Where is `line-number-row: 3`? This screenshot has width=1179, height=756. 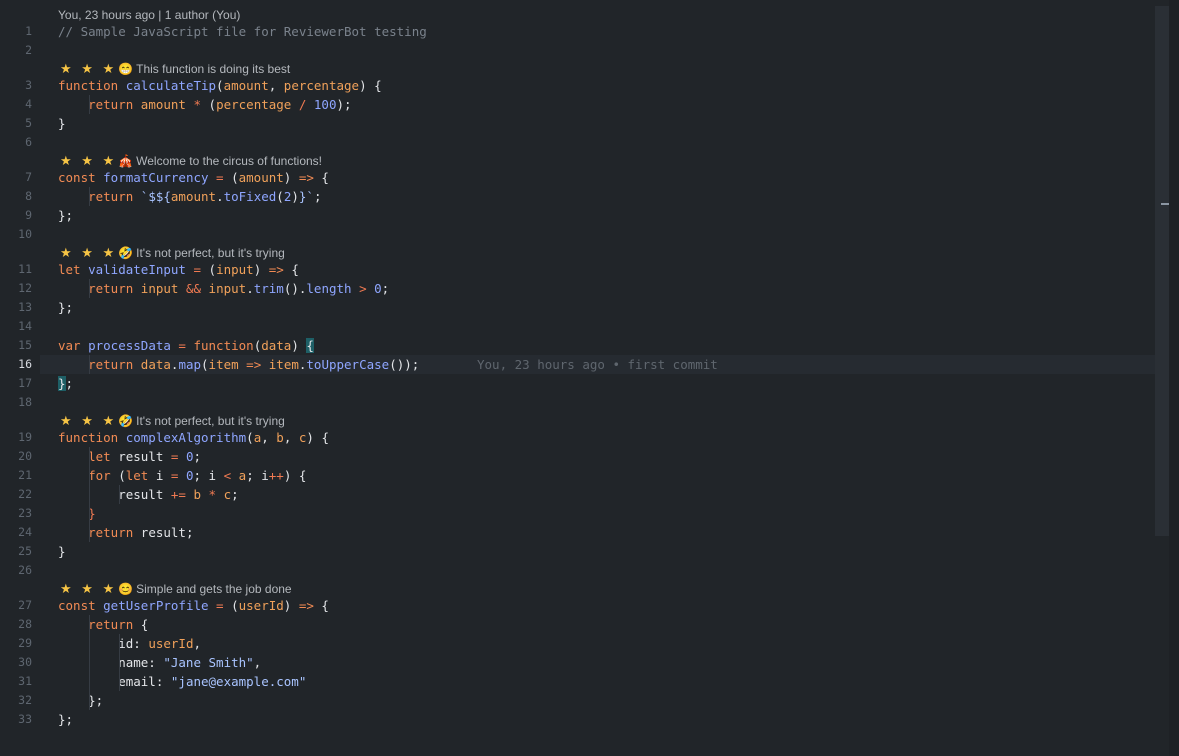 line-number-row: 3 is located at coordinates (20, 85).